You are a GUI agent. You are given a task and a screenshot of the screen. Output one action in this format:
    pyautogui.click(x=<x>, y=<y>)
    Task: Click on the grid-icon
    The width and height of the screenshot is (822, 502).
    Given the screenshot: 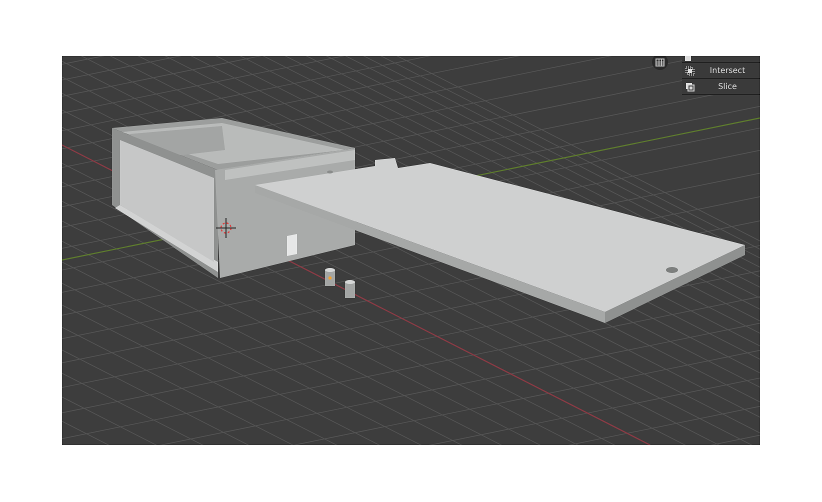 What is the action you would take?
    pyautogui.click(x=660, y=63)
    